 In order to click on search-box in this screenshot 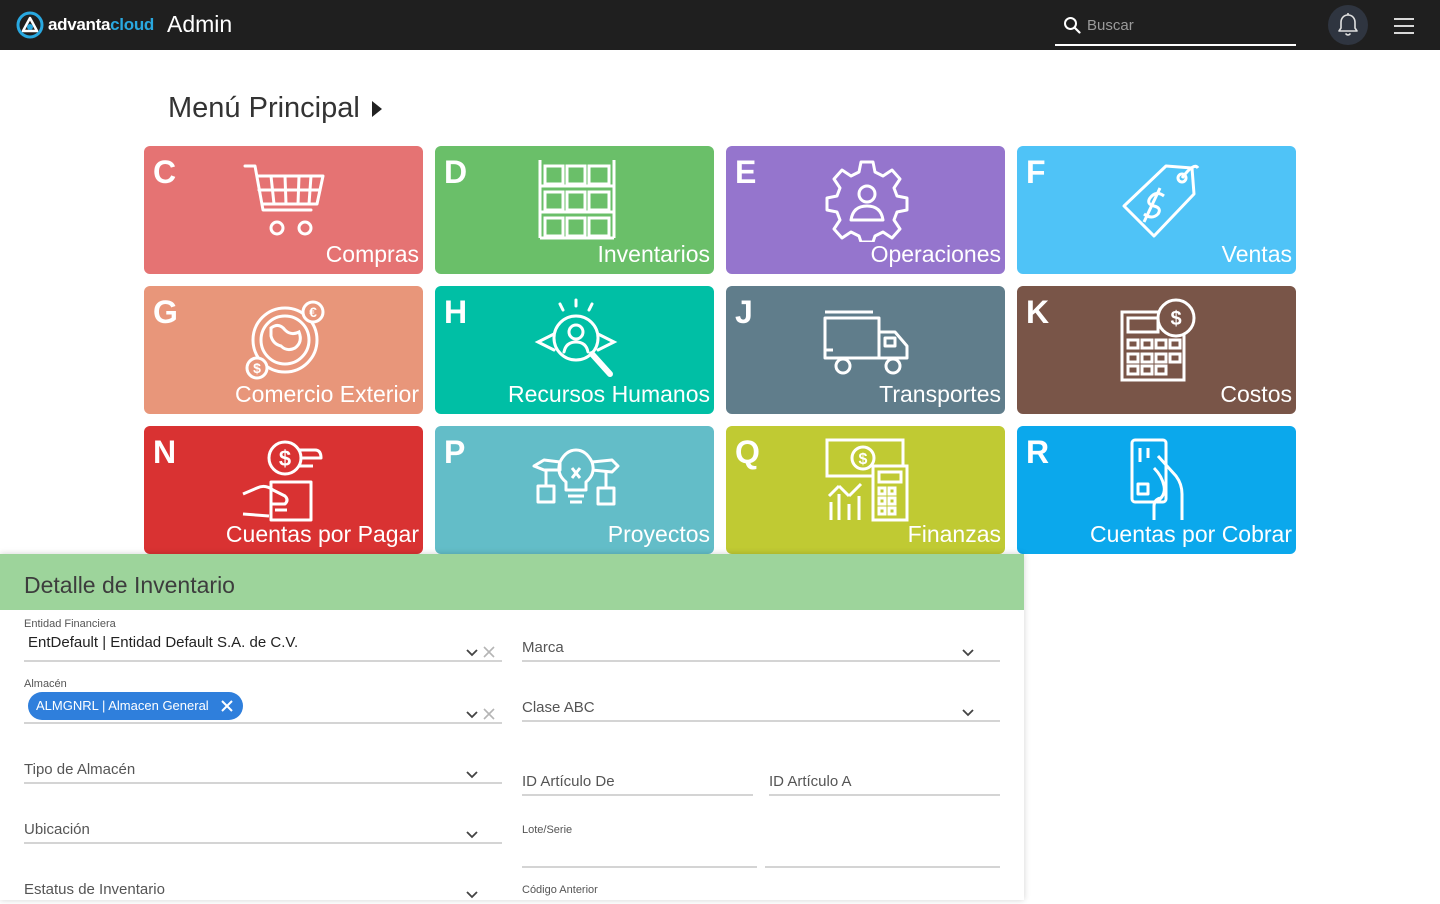, I will do `click(1175, 27)`.